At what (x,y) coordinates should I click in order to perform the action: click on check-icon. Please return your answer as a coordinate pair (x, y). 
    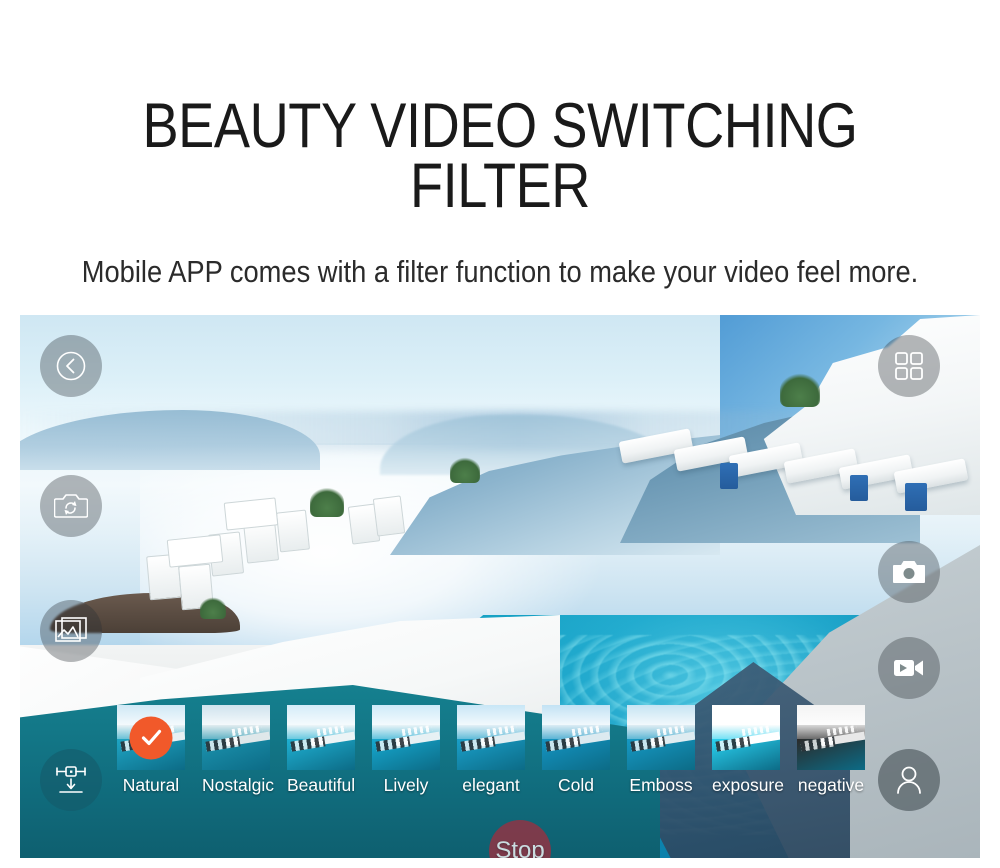
    Looking at the image, I should click on (151, 737).